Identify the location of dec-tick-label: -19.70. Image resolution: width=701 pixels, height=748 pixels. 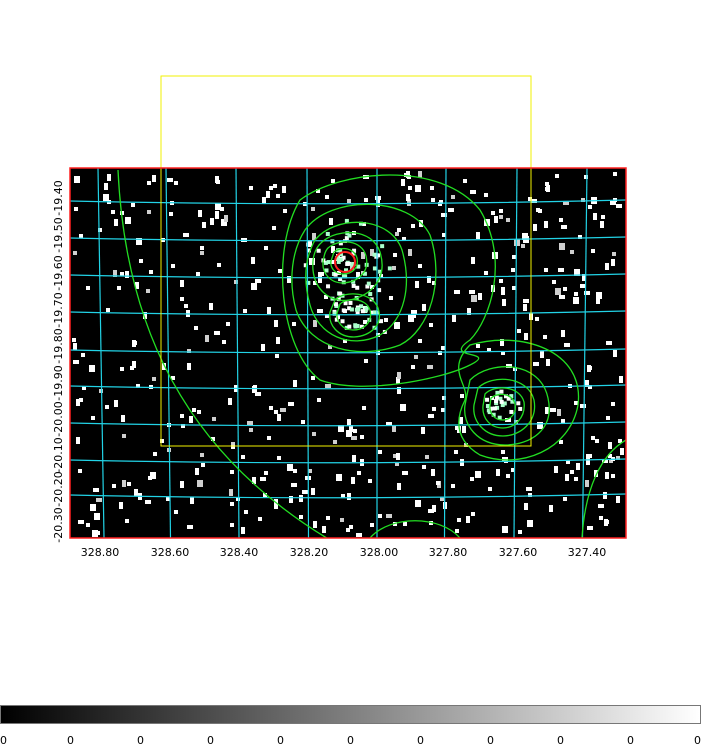
(58, 309).